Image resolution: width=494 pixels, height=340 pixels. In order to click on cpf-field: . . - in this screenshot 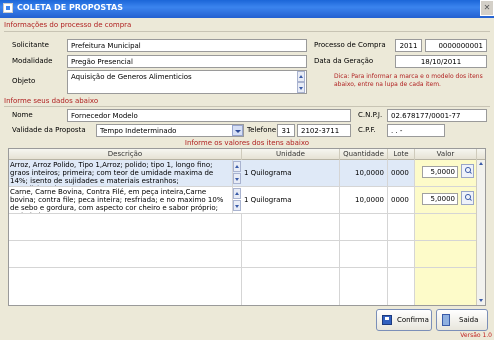, I will do `click(416, 130)`.